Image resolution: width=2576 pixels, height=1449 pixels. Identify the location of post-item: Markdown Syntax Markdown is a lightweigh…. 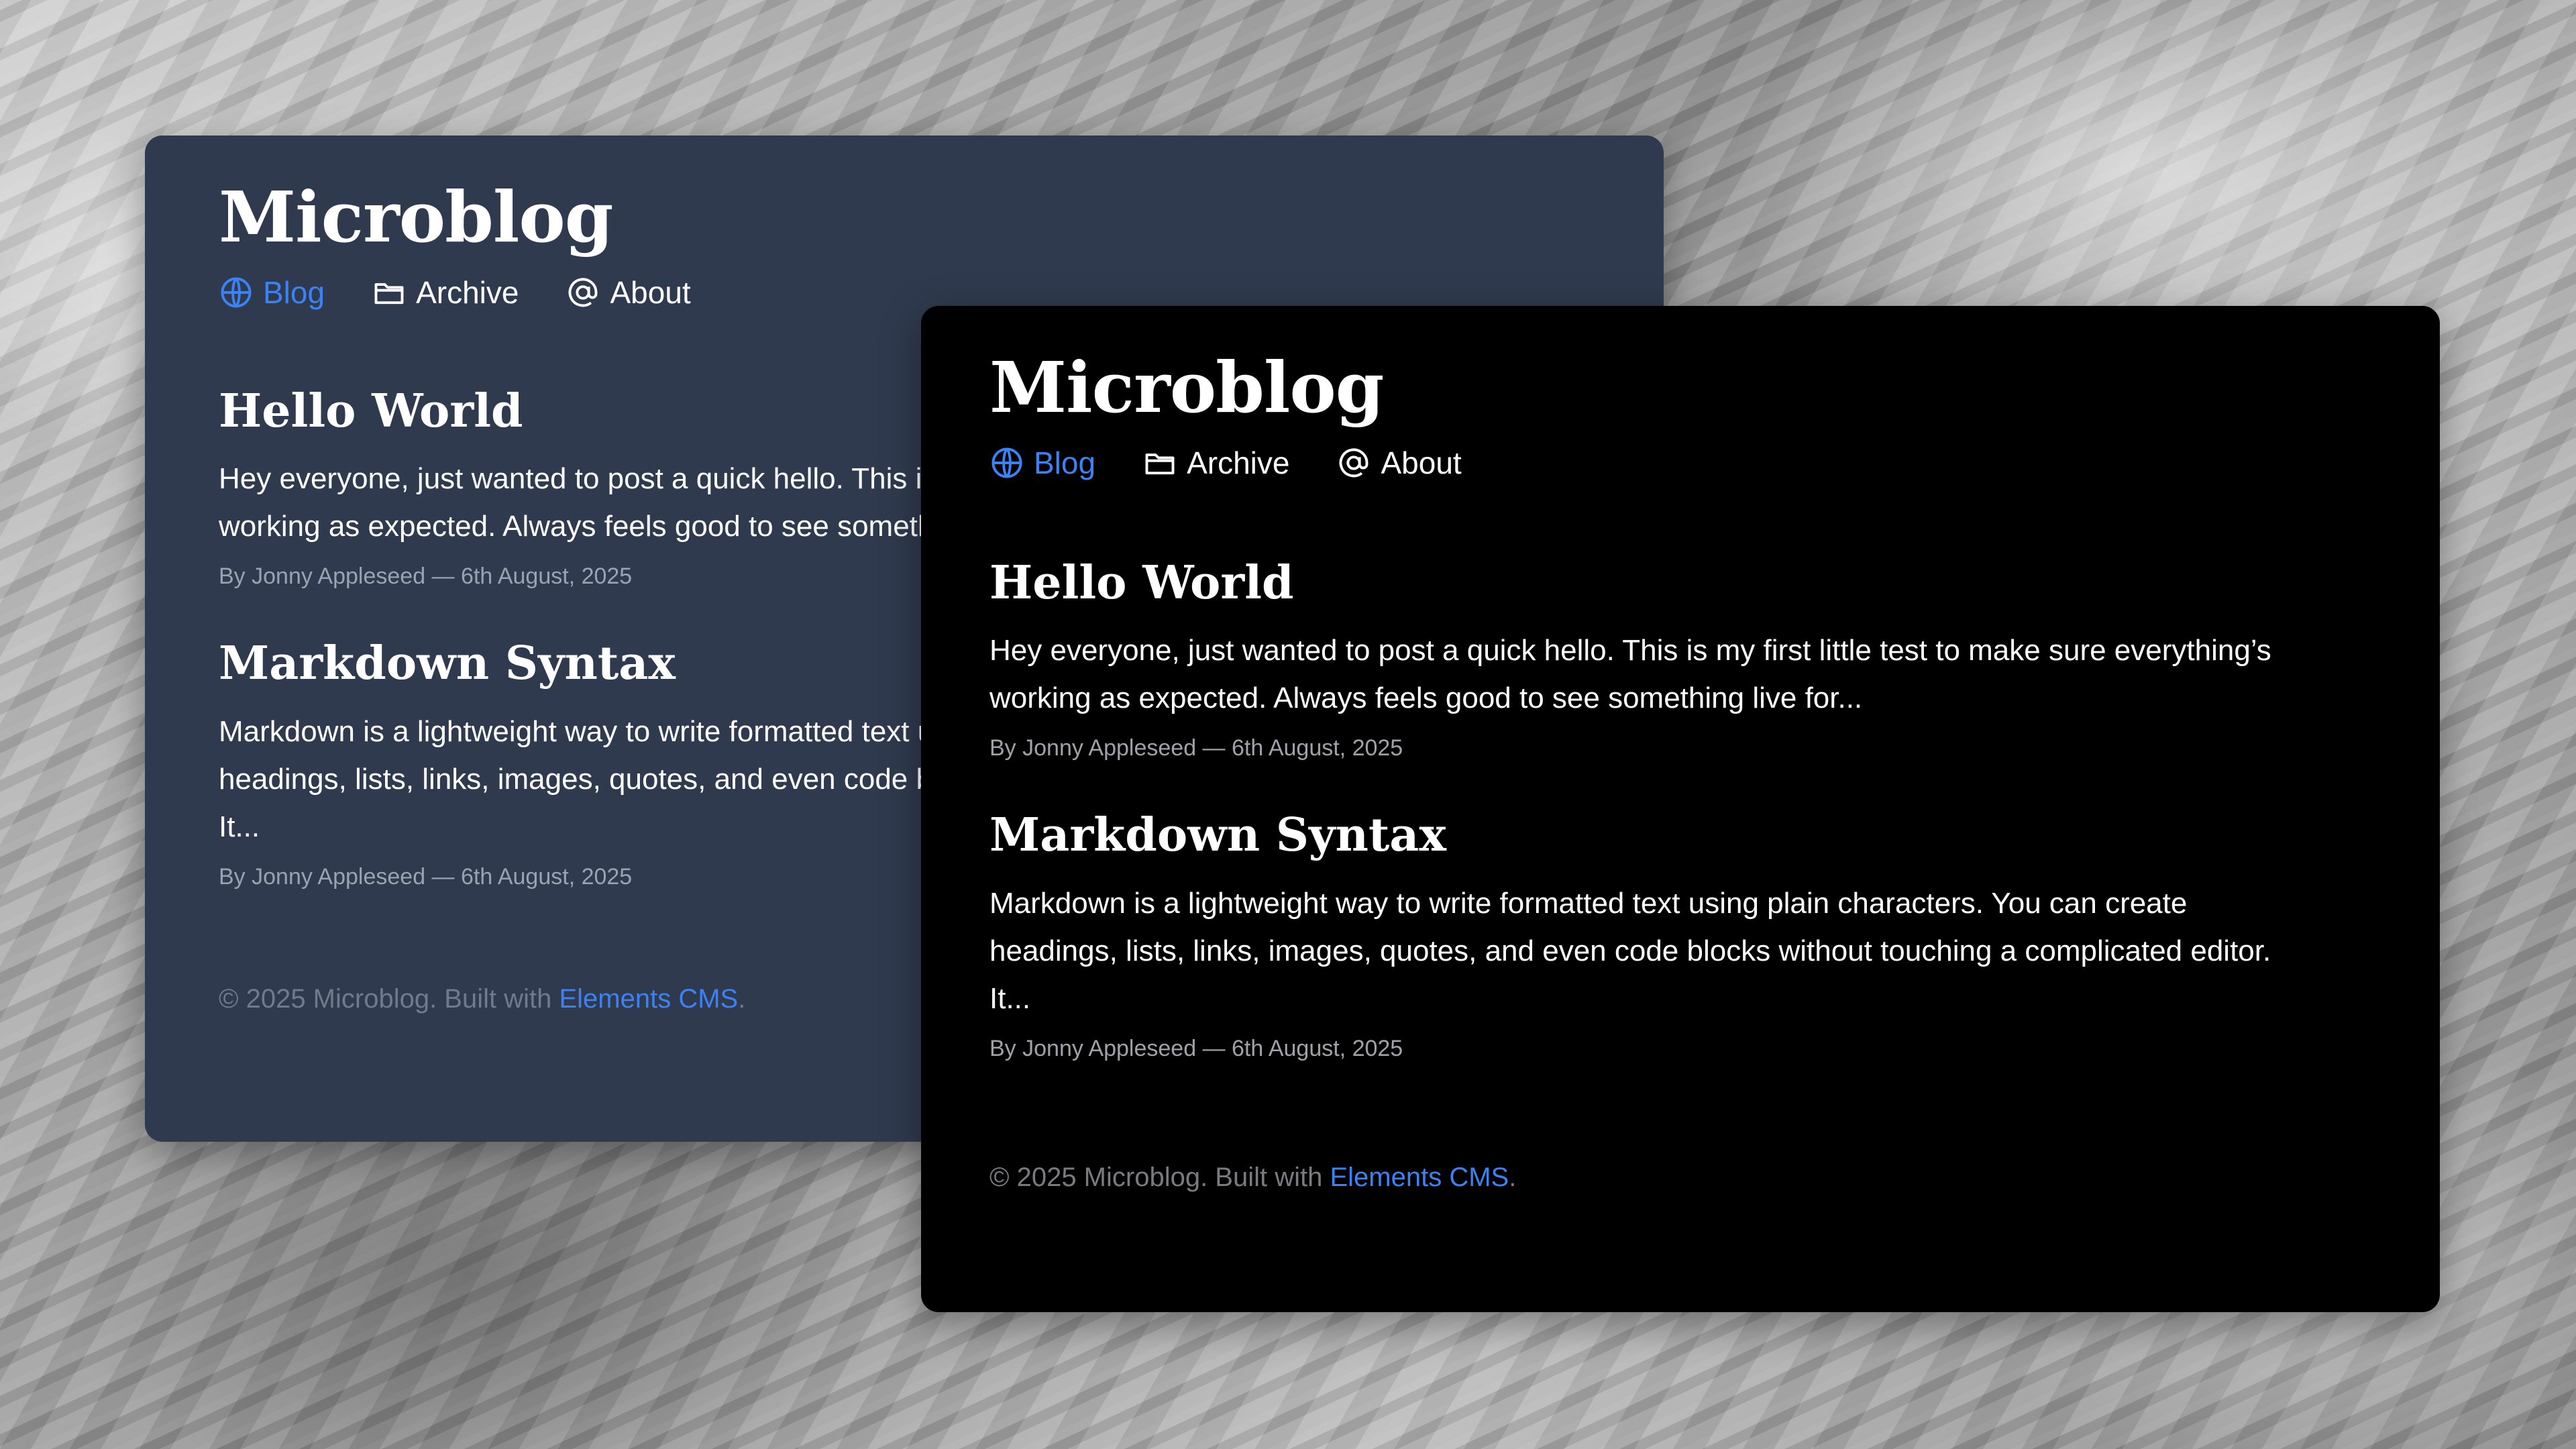
(1714, 935).